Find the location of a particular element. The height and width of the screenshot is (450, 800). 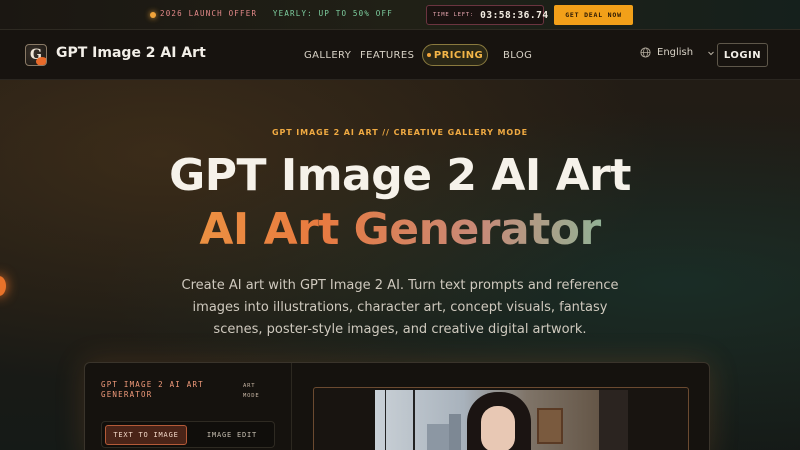

chevron-down-icon is located at coordinates (711, 53).